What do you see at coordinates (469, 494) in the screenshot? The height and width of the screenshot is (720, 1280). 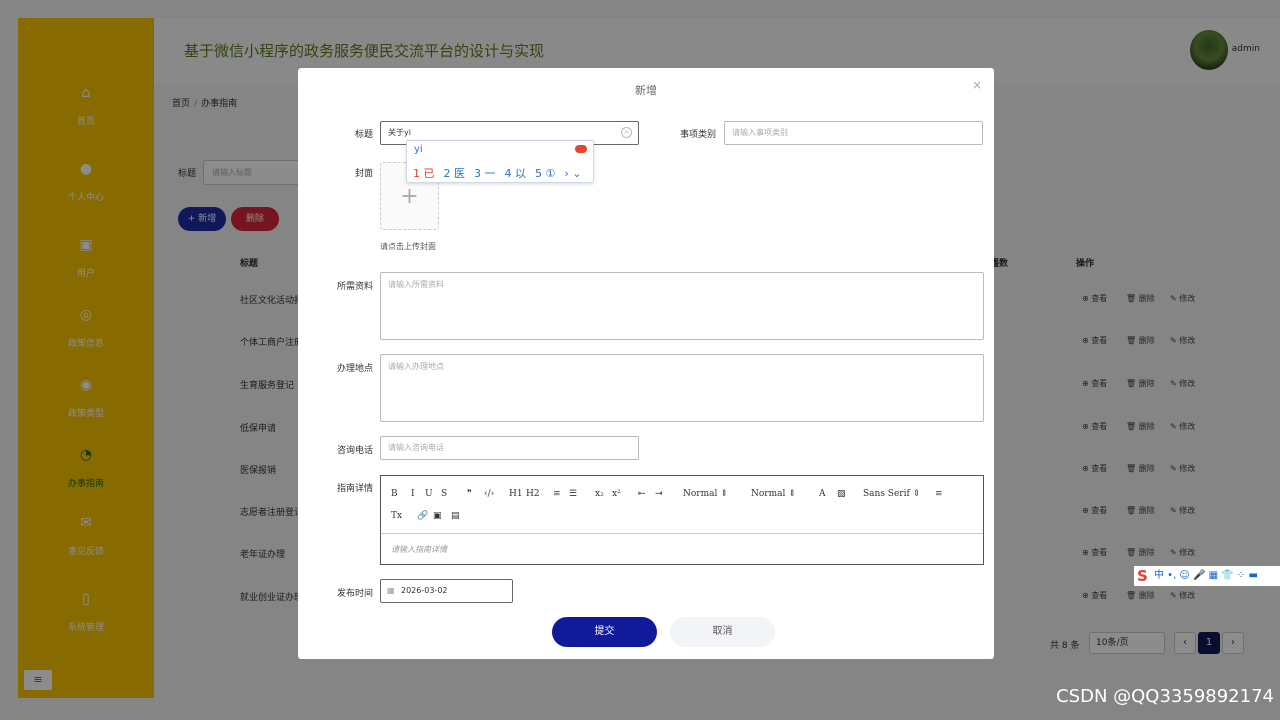 I see `toolbar-button: ❞` at bounding box center [469, 494].